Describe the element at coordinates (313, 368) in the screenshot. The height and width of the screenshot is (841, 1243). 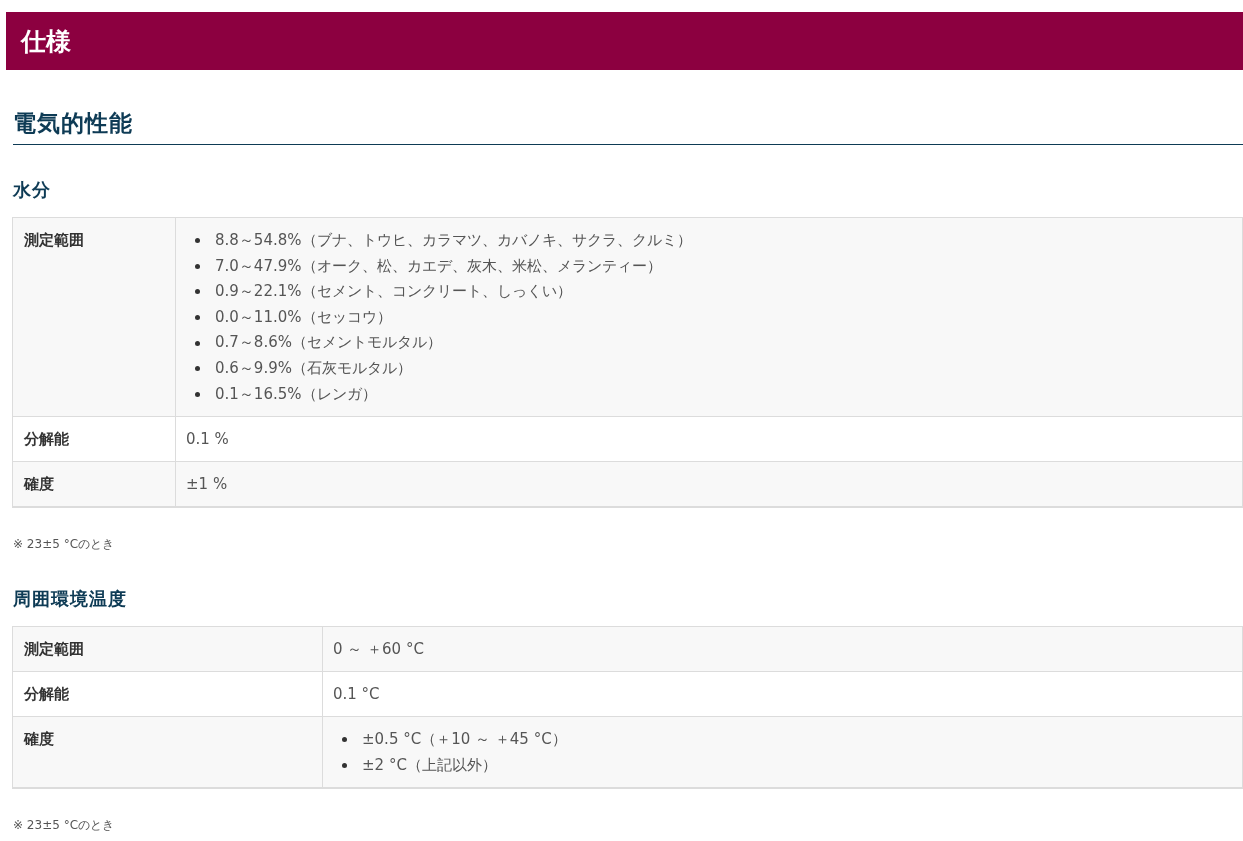
I see `list-item: 0.6～9.9%（石灰モルタル）` at that location.